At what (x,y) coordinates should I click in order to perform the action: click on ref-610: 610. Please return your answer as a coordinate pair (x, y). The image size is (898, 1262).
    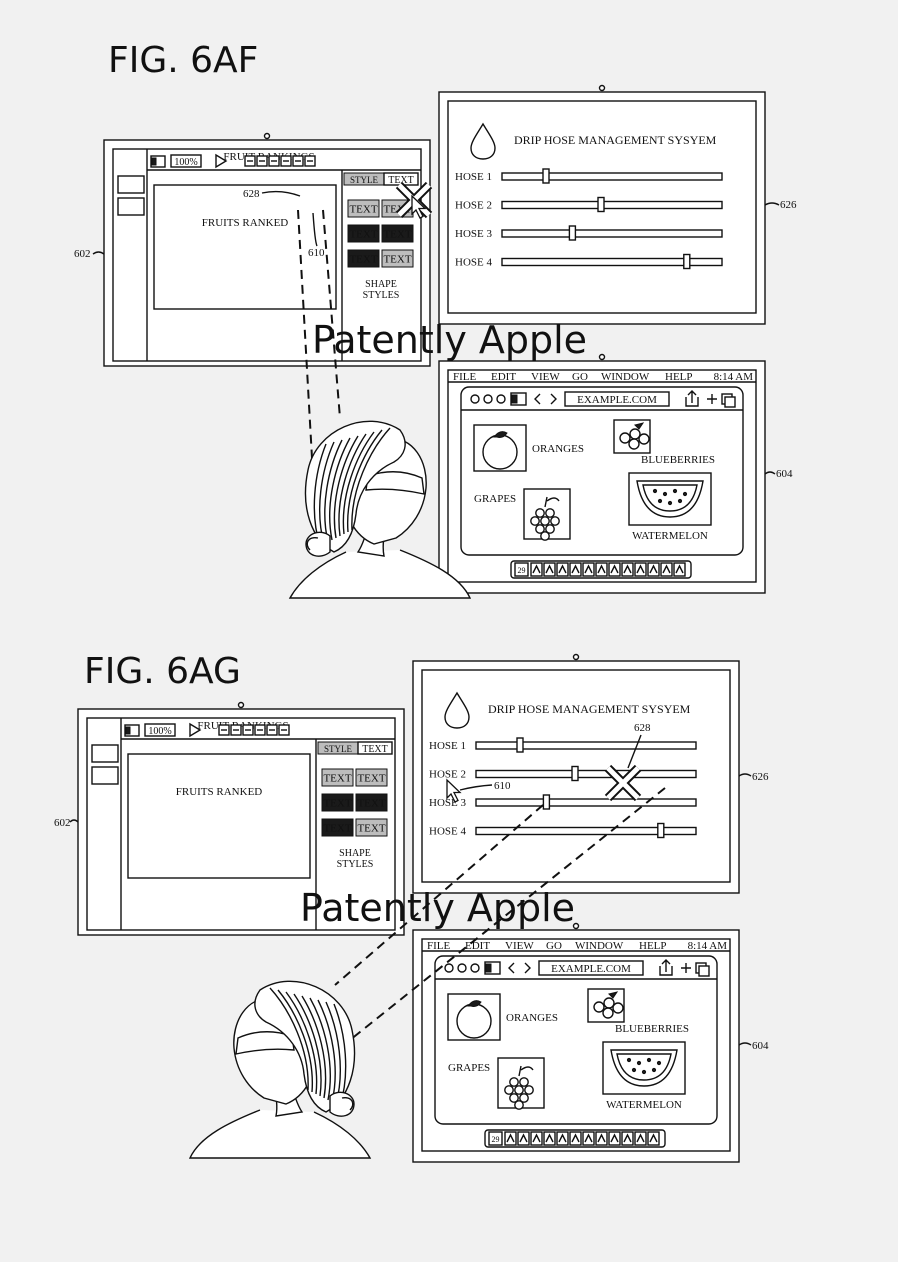
    Looking at the image, I should click on (502, 786).